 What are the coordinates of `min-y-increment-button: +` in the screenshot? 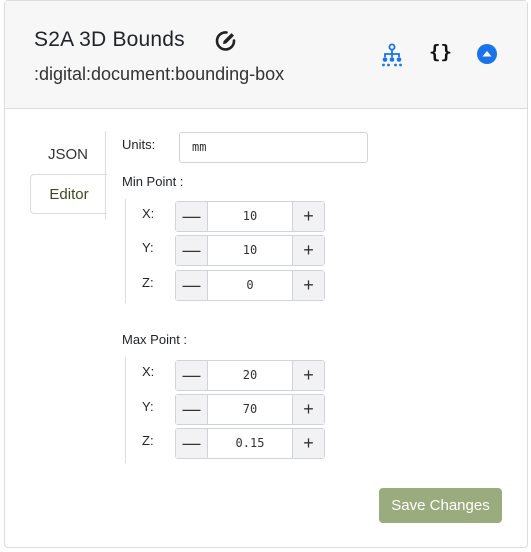 It's located at (308, 250).